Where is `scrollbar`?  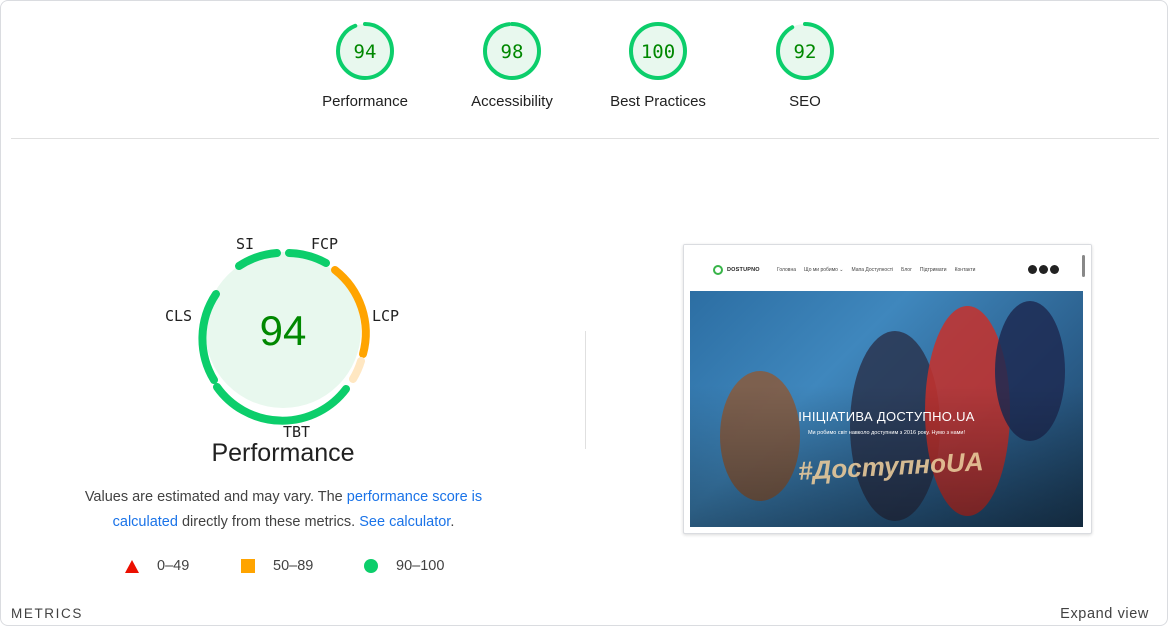
scrollbar is located at coordinates (1083, 266).